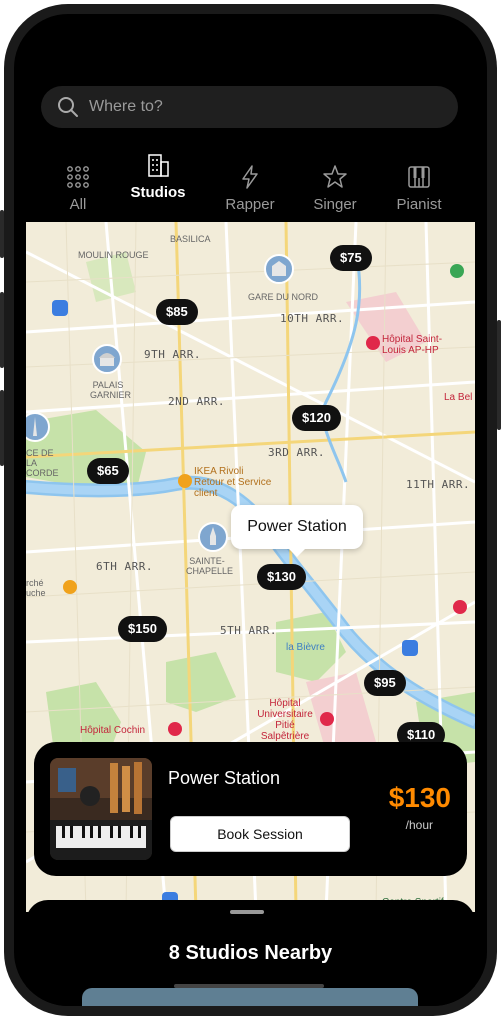 This screenshot has width=501, height=1020. I want to click on district-label: 11TH ARR., so click(438, 484).